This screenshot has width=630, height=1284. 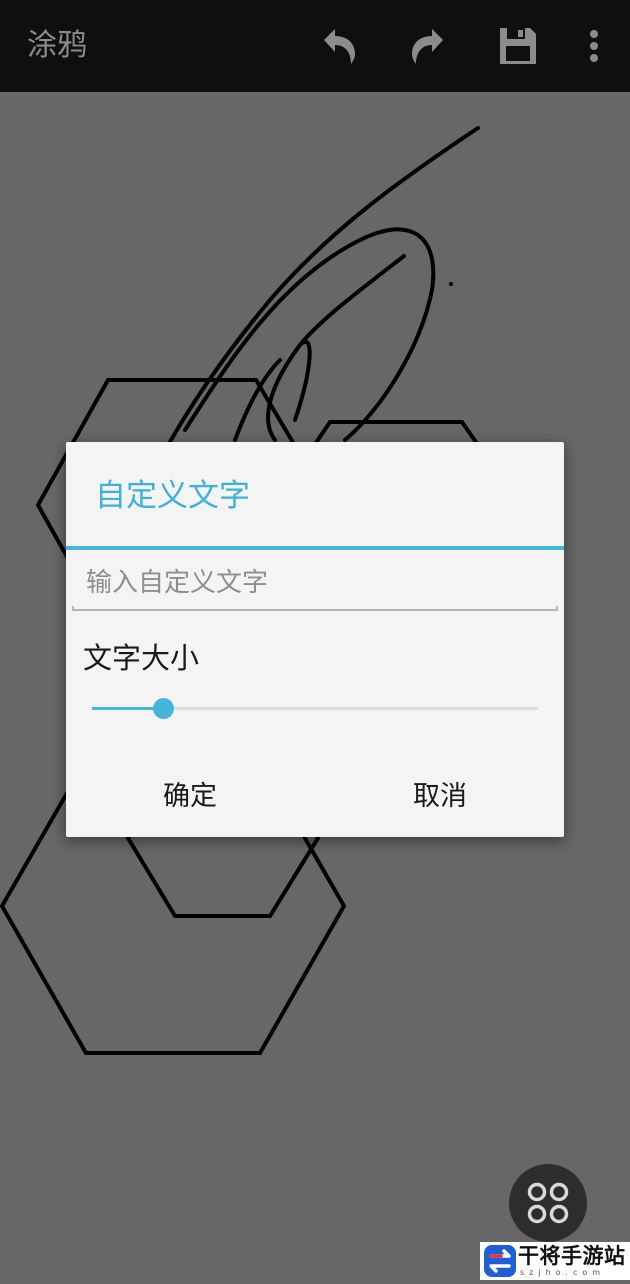 I want to click on title-divider, so click(x=315, y=548).